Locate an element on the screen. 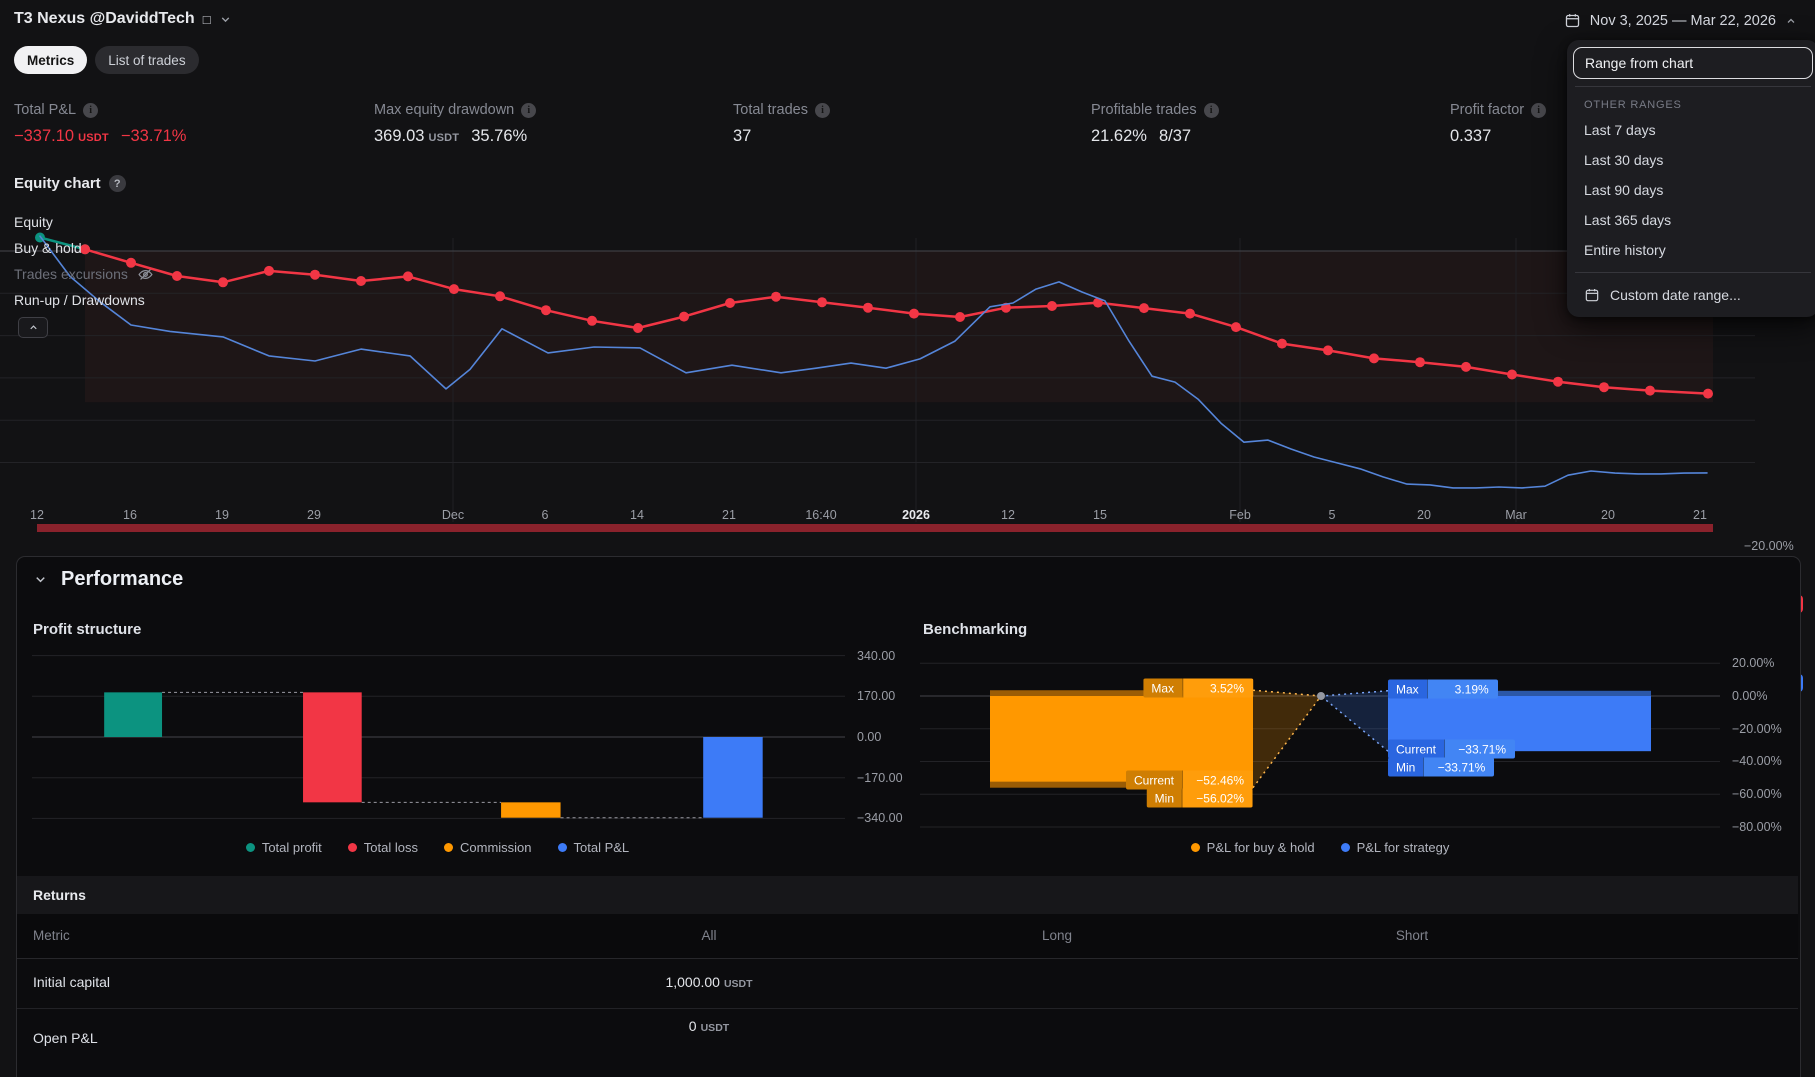 The image size is (1815, 1077). x-tick: 15 is located at coordinates (1100, 515).